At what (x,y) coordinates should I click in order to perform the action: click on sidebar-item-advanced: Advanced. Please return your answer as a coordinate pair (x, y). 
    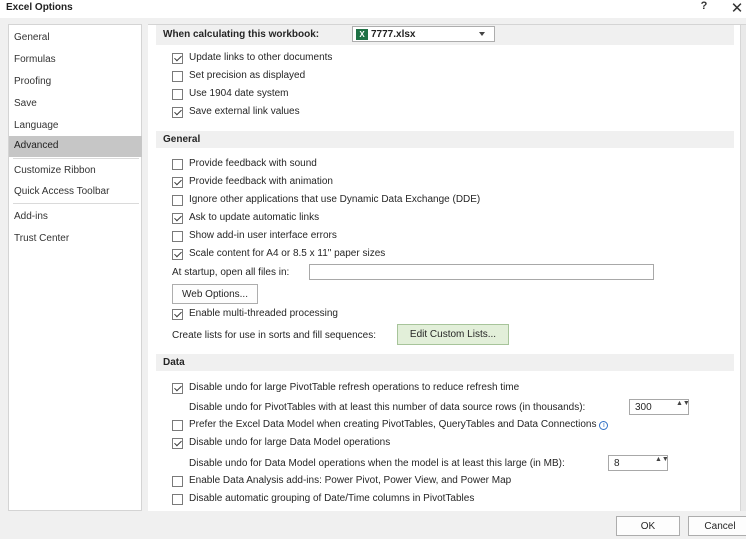
    Looking at the image, I should click on (75, 146).